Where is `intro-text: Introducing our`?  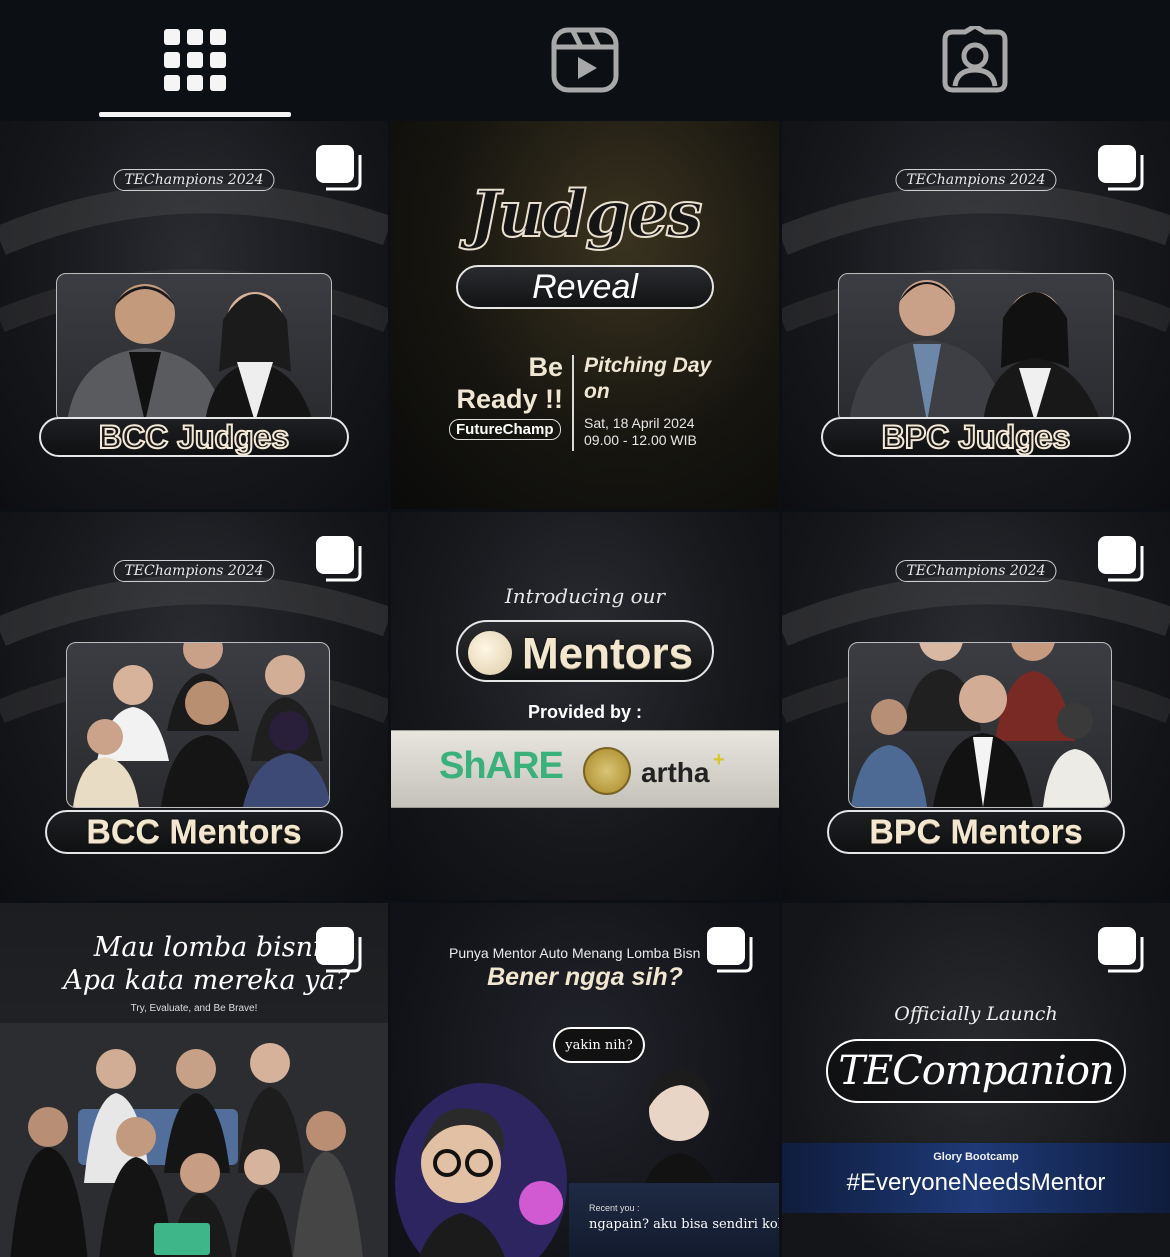
intro-text: Introducing our is located at coordinates (585, 596).